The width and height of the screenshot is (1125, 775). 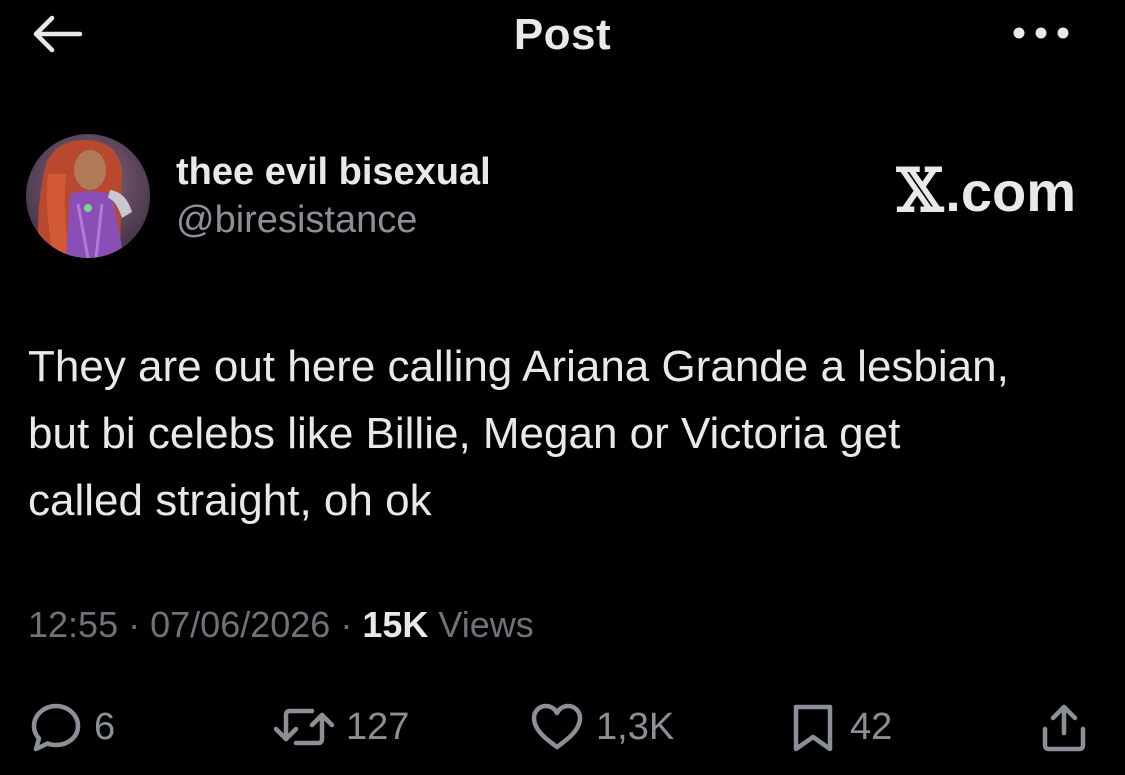 I want to click on share-button, so click(x=1064, y=727).